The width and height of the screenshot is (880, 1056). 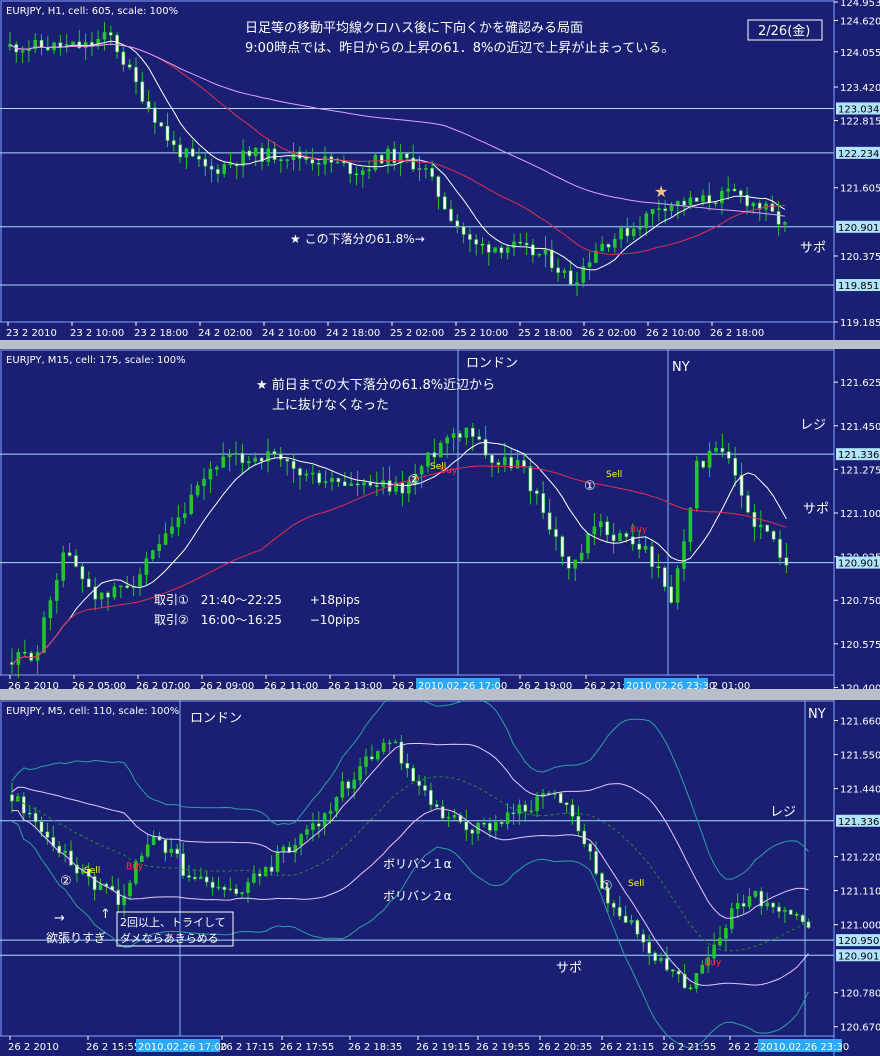 What do you see at coordinates (860, 383) in the screenshot?
I see `y-tick-label: 121.625` at bounding box center [860, 383].